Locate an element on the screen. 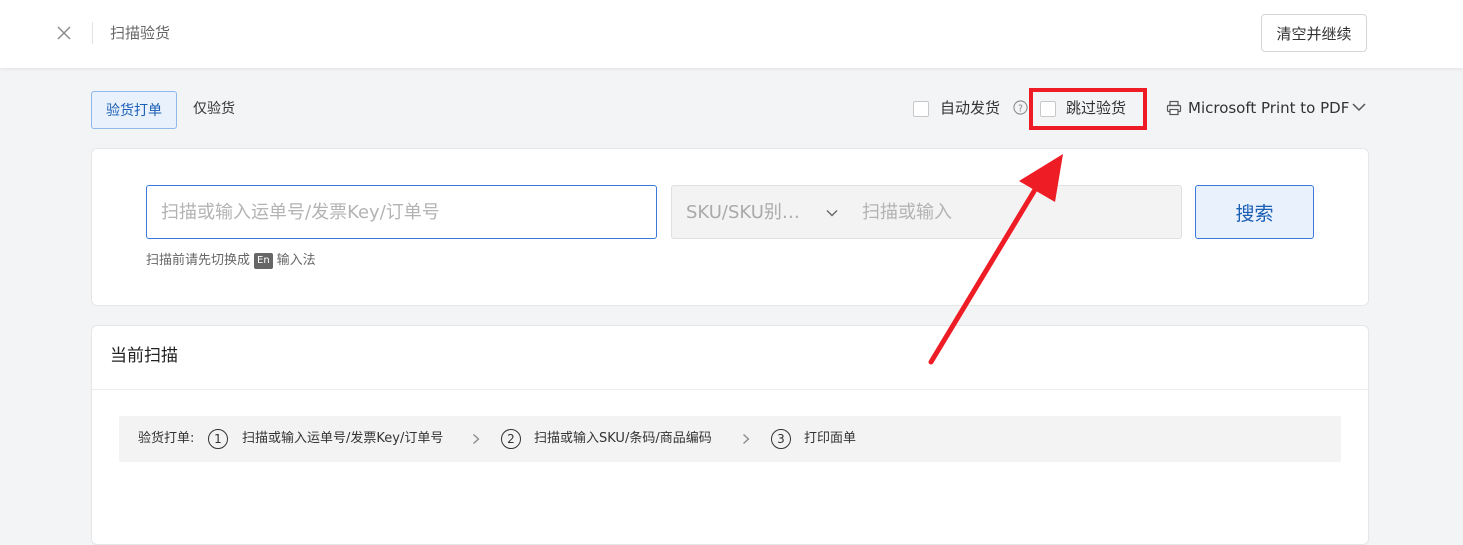  skip-inspection-checkbox is located at coordinates (1048, 109).